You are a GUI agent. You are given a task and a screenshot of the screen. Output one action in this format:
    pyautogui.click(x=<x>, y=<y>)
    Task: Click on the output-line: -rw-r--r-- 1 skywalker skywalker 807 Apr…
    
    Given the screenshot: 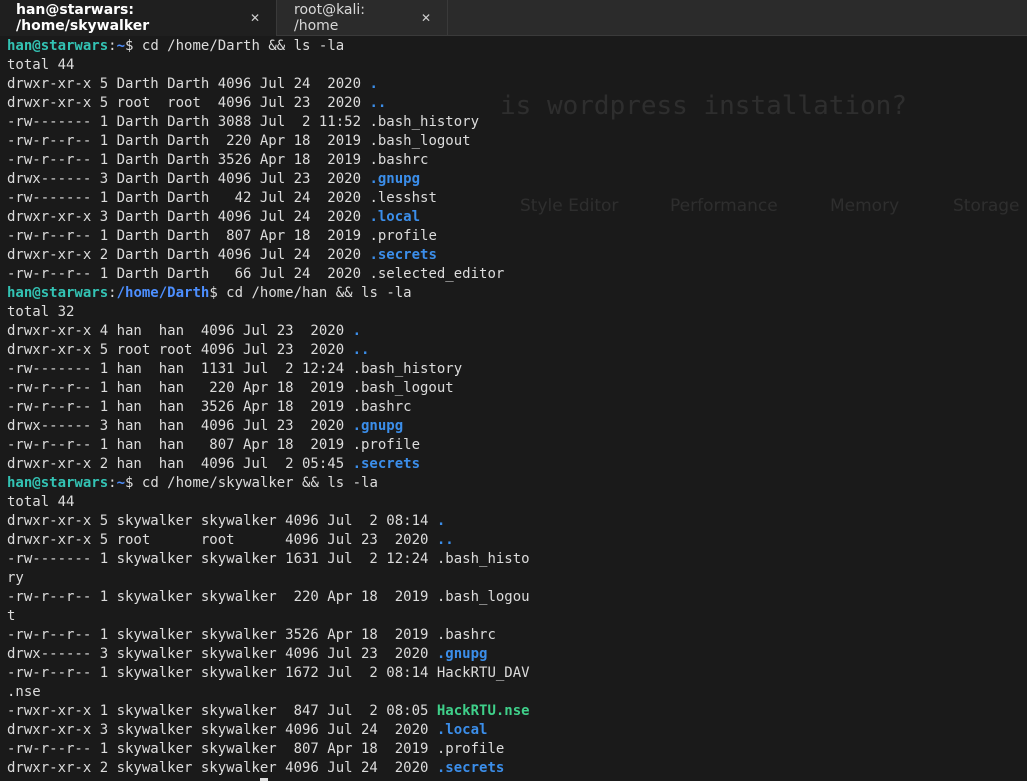 What is the action you would take?
    pyautogui.click(x=268, y=749)
    